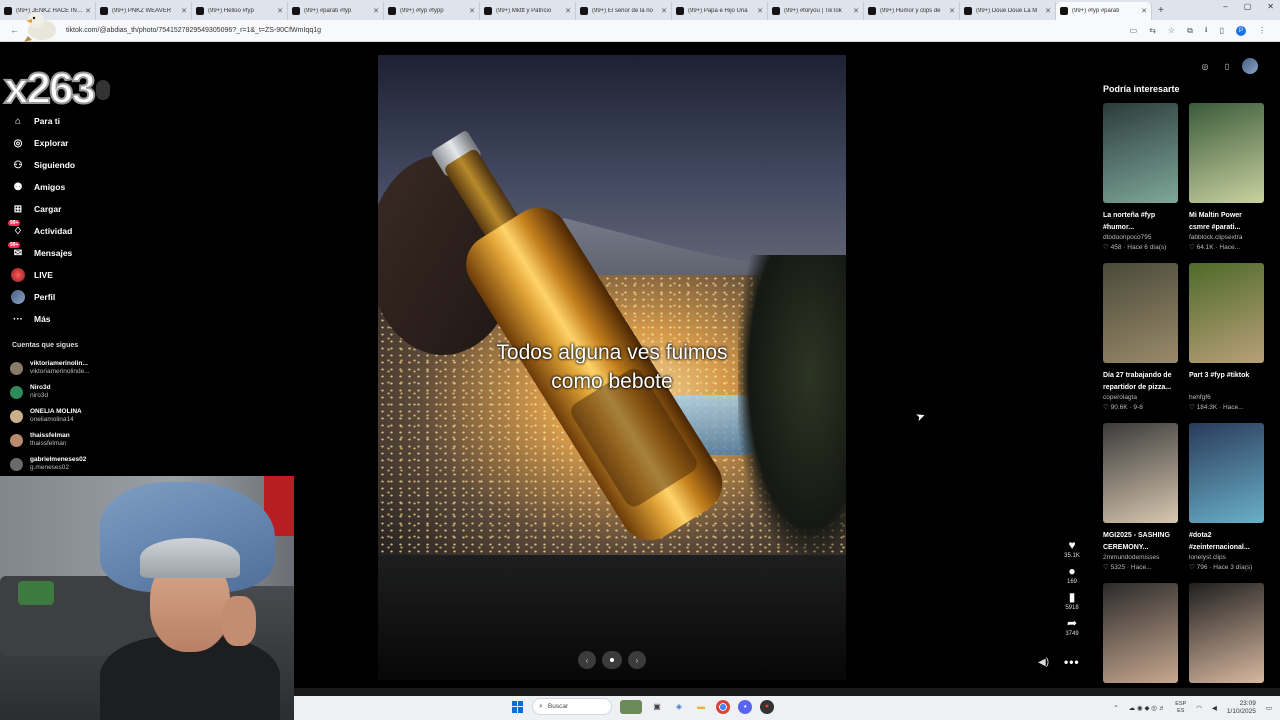 This screenshot has height=720, width=1280. I want to click on share-icon: ➦, so click(1072, 623).